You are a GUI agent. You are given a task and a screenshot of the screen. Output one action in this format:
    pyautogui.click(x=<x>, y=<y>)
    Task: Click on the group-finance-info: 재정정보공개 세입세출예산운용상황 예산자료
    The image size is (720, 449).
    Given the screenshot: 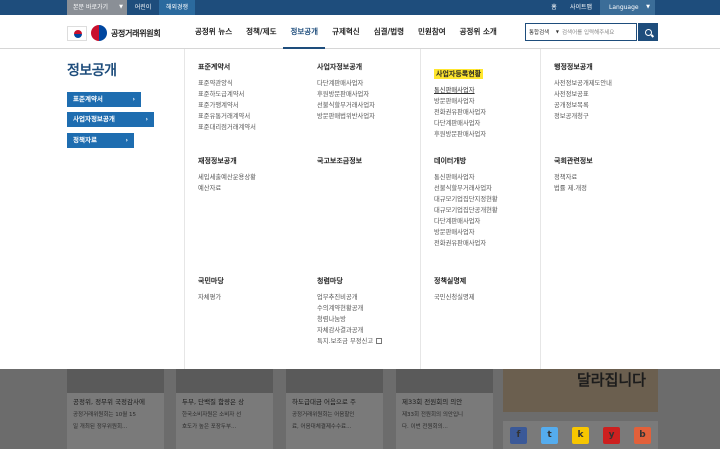 What is the action you would take?
    pyautogui.click(x=227, y=175)
    